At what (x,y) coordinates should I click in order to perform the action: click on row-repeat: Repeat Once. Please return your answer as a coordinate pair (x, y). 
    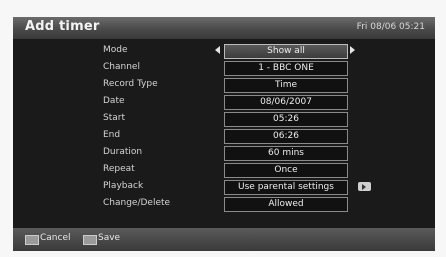
    Looking at the image, I should click on (224, 170).